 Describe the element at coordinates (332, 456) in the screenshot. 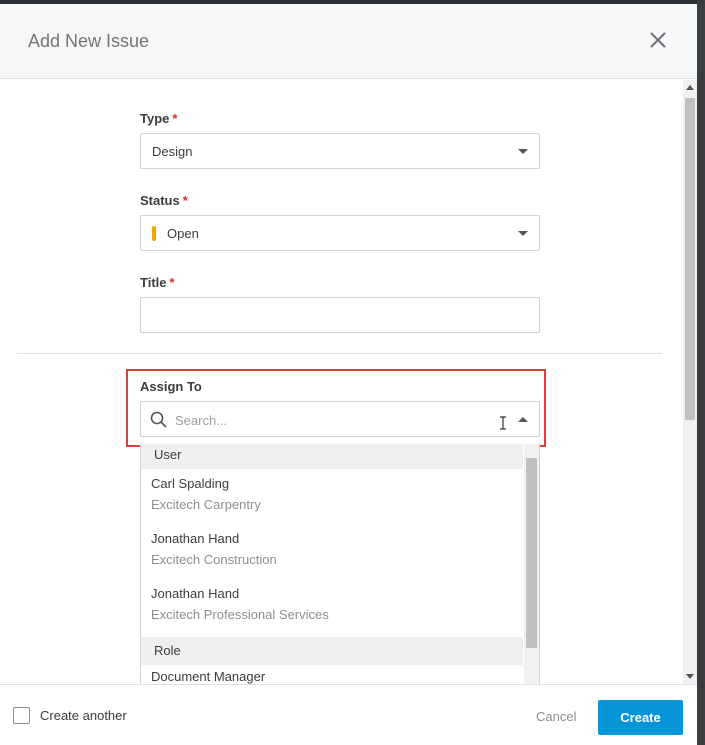

I see `group-header-user: User` at that location.